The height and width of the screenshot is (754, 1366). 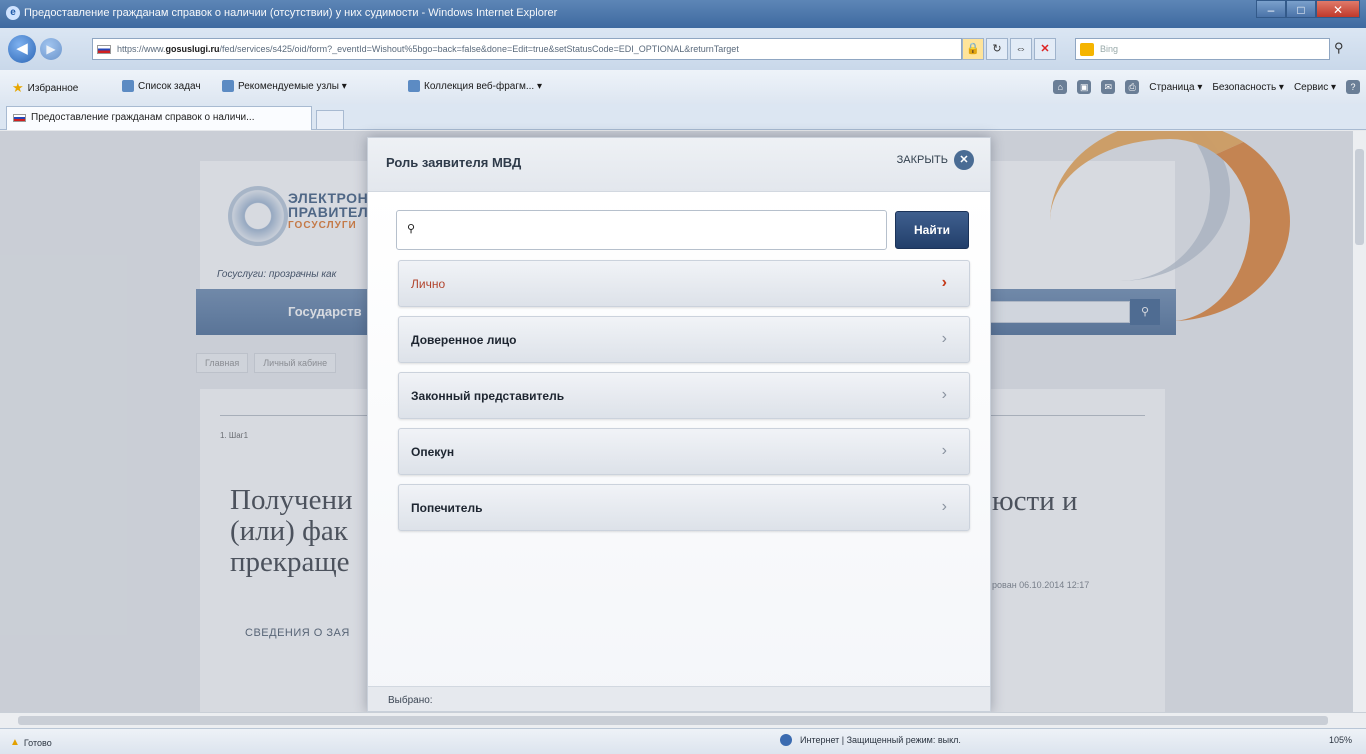 I want to click on bing-icon, so click(x=1087, y=49).